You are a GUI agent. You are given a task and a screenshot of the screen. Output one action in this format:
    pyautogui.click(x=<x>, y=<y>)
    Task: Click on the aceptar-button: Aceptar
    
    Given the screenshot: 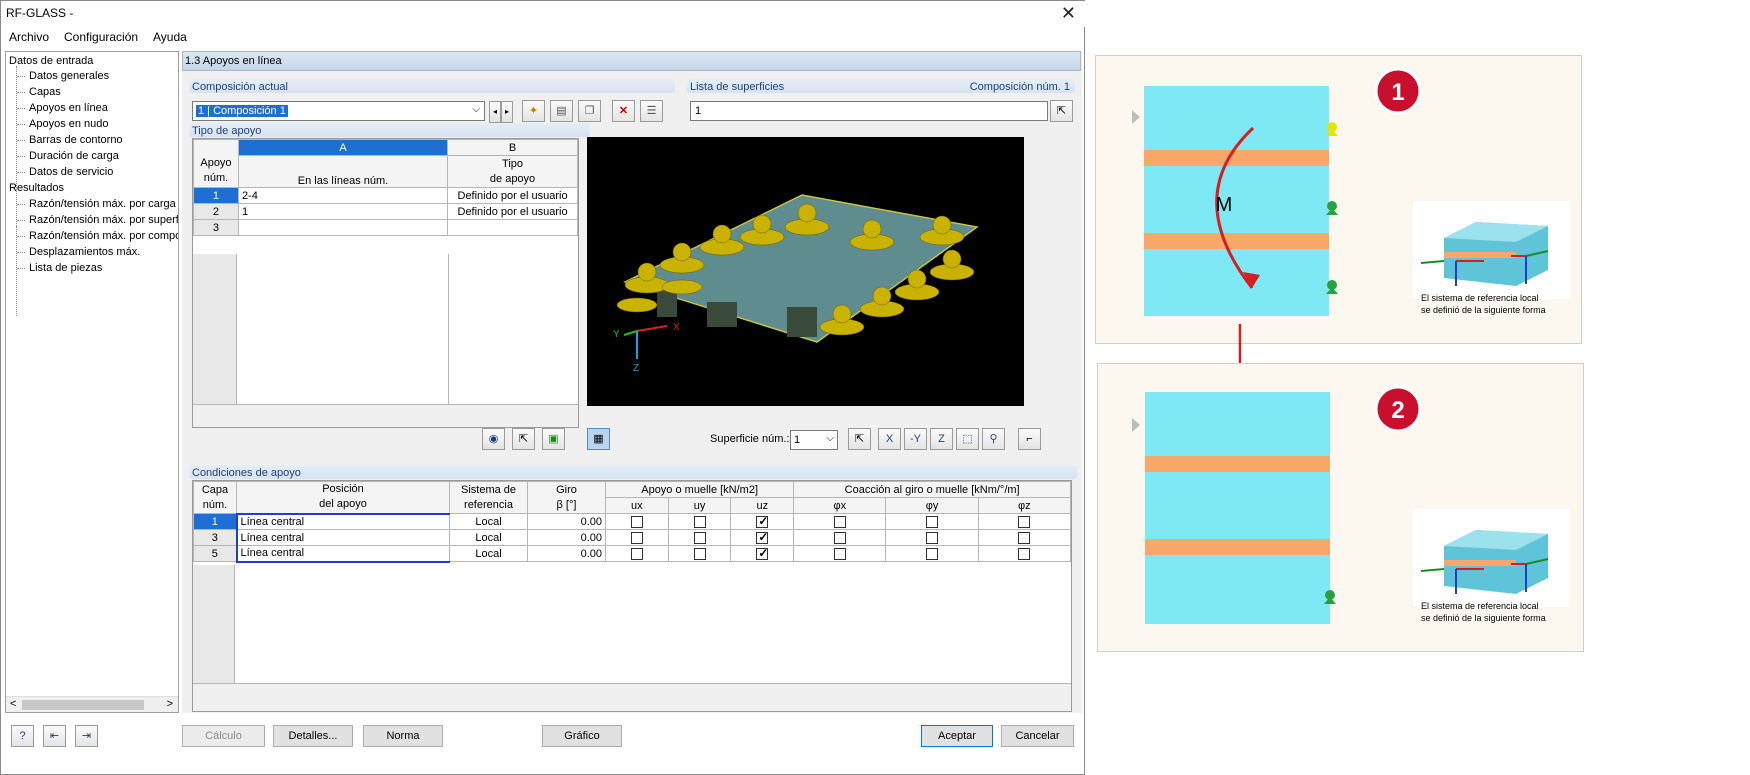 What is the action you would take?
    pyautogui.click(x=957, y=736)
    